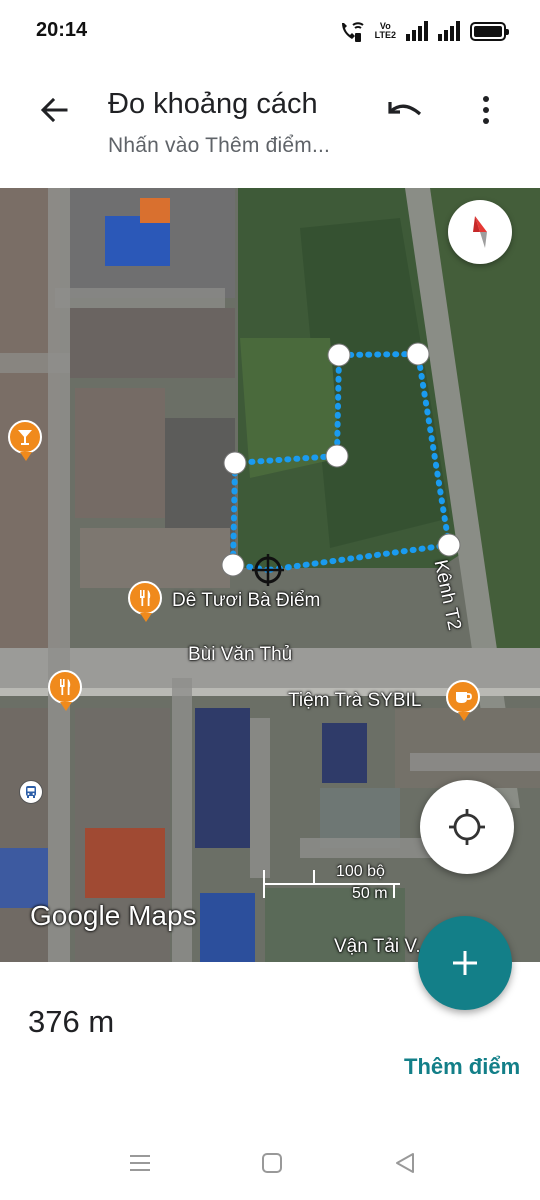  I want to click on home-button, so click(272, 1163).